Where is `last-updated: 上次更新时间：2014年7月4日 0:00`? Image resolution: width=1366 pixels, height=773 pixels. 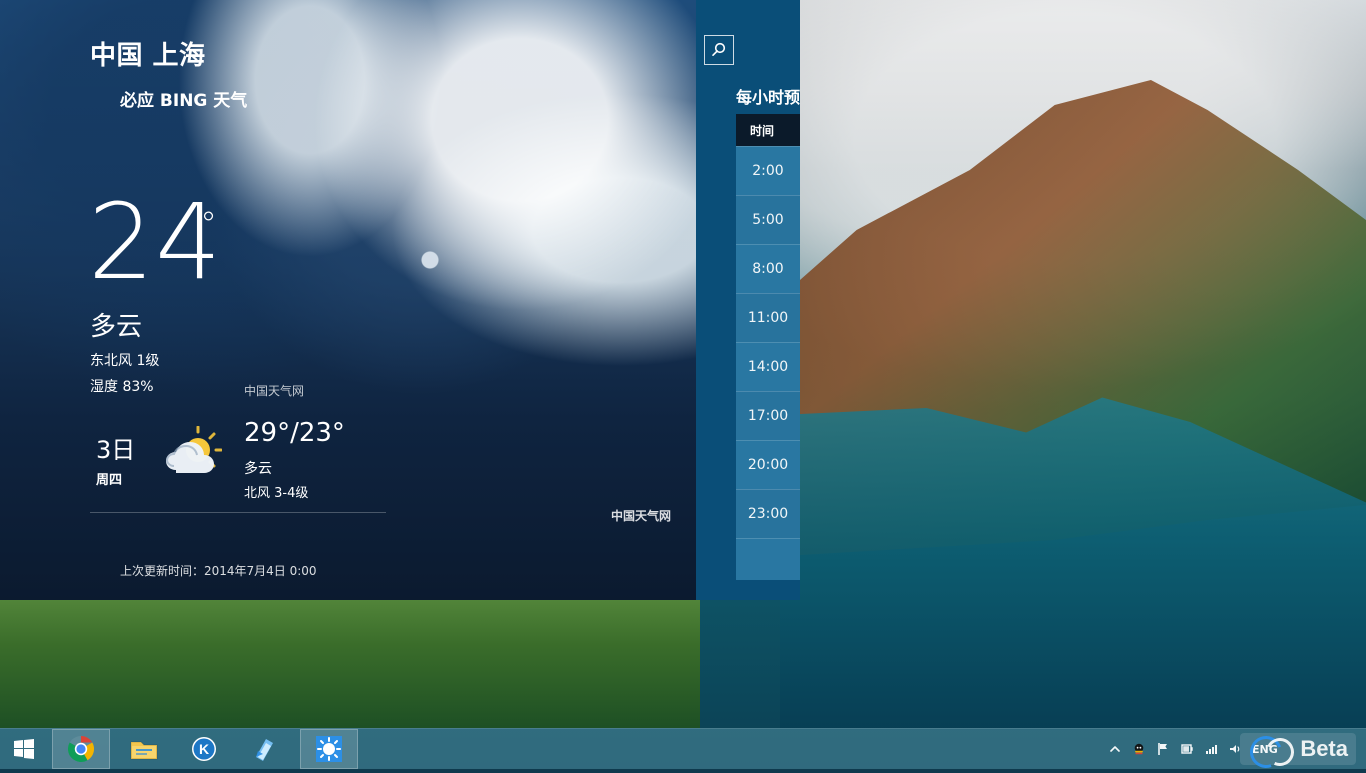
last-updated: 上次更新时间：2014年7月4日 0:00 is located at coordinates (218, 571).